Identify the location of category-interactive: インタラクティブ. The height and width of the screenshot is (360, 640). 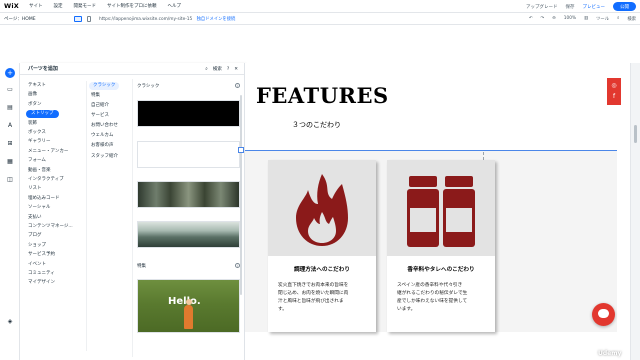
(54, 179).